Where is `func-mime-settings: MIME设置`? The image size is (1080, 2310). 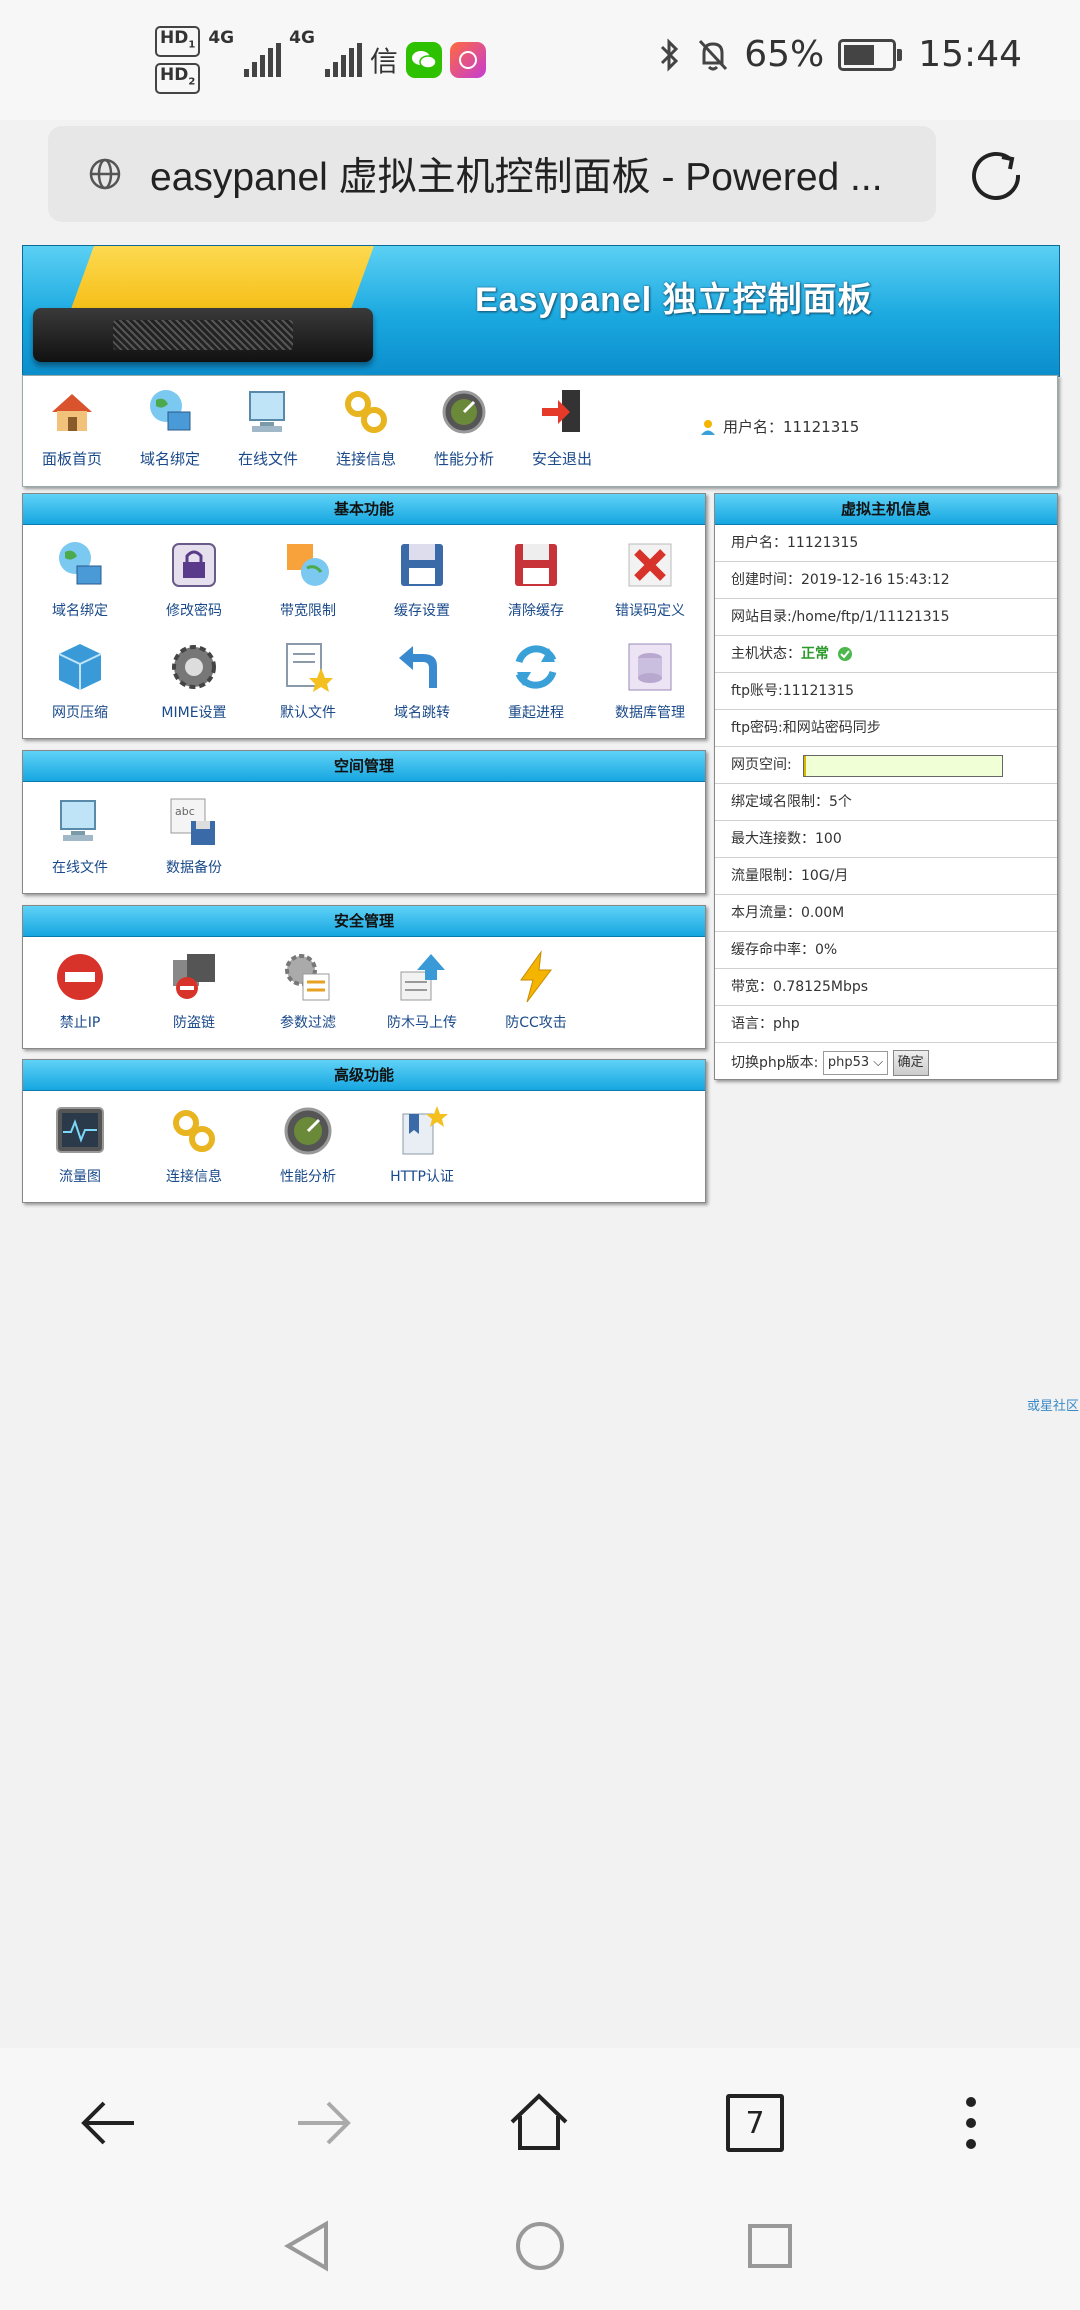 func-mime-settings: MIME设置 is located at coordinates (194, 681).